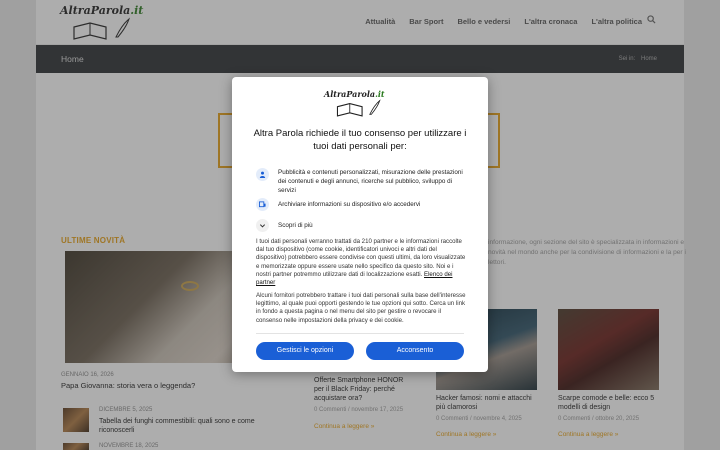 The image size is (720, 450). Describe the element at coordinates (305, 351) in the screenshot. I see `manage-options-button: Gestisci le opzioni` at that location.